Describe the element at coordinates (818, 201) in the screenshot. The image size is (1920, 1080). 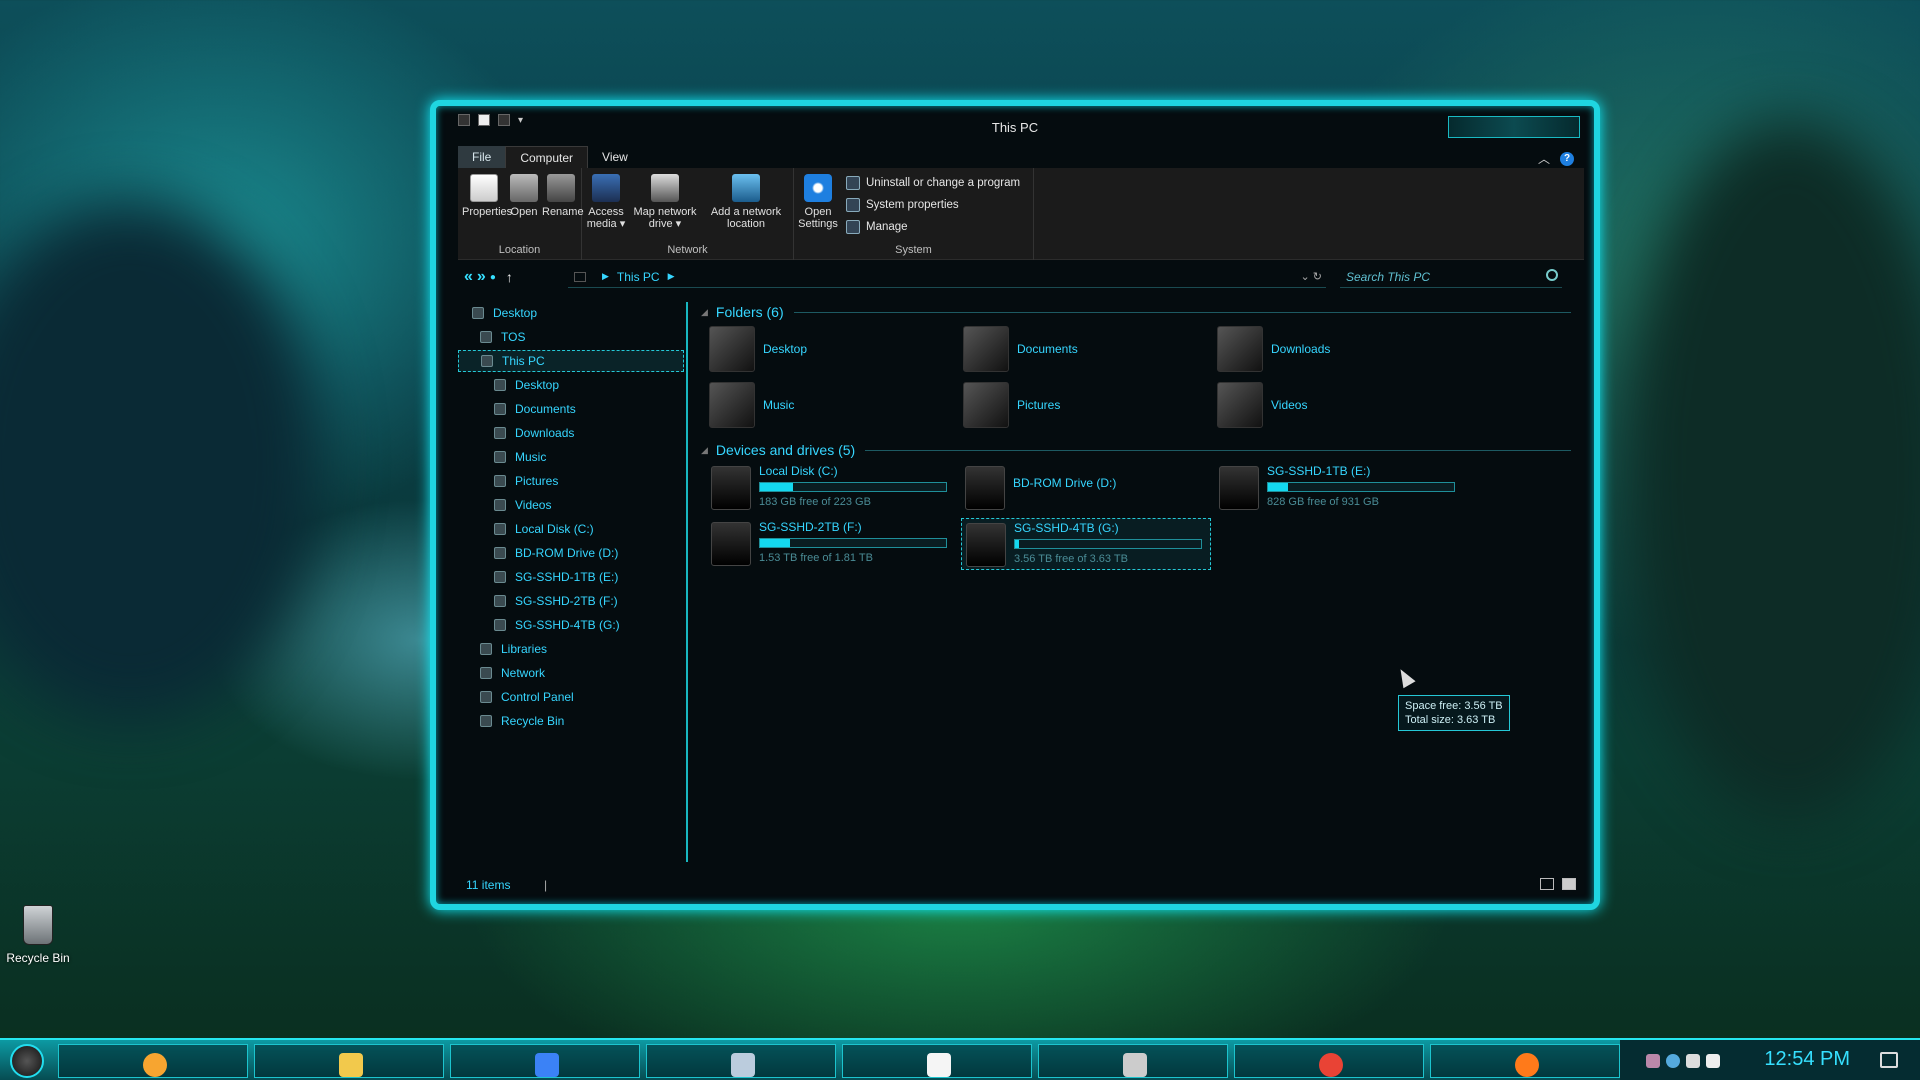
I see `open-settings-button: Open Settings` at that location.